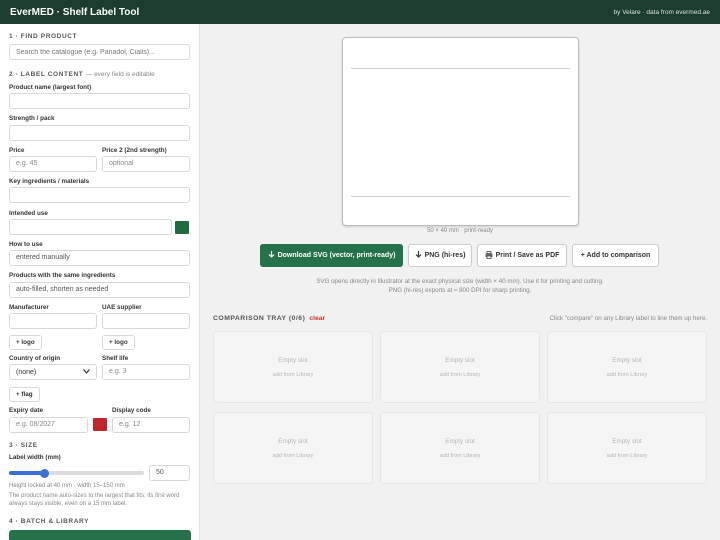 This screenshot has width=720, height=540. I want to click on expiry-input: e.g. 08/2027, so click(48, 425).